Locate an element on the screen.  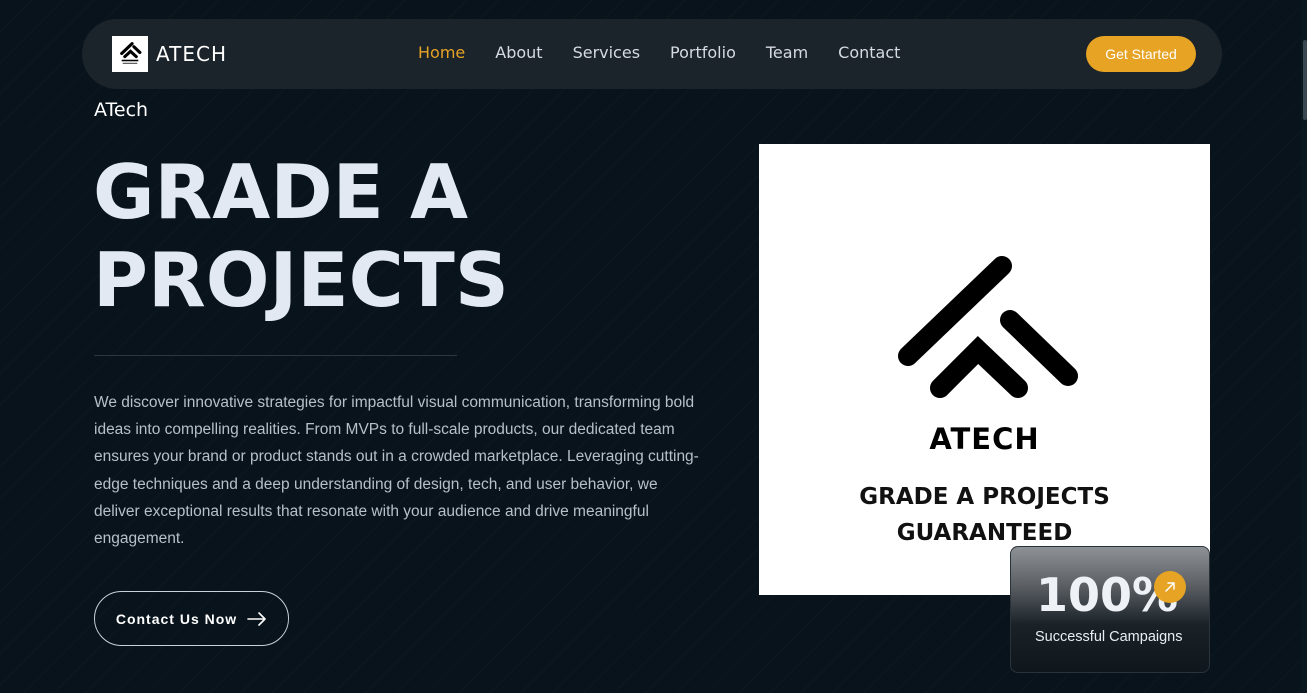
contact-us-button: Contact Us Now is located at coordinates (191, 618).